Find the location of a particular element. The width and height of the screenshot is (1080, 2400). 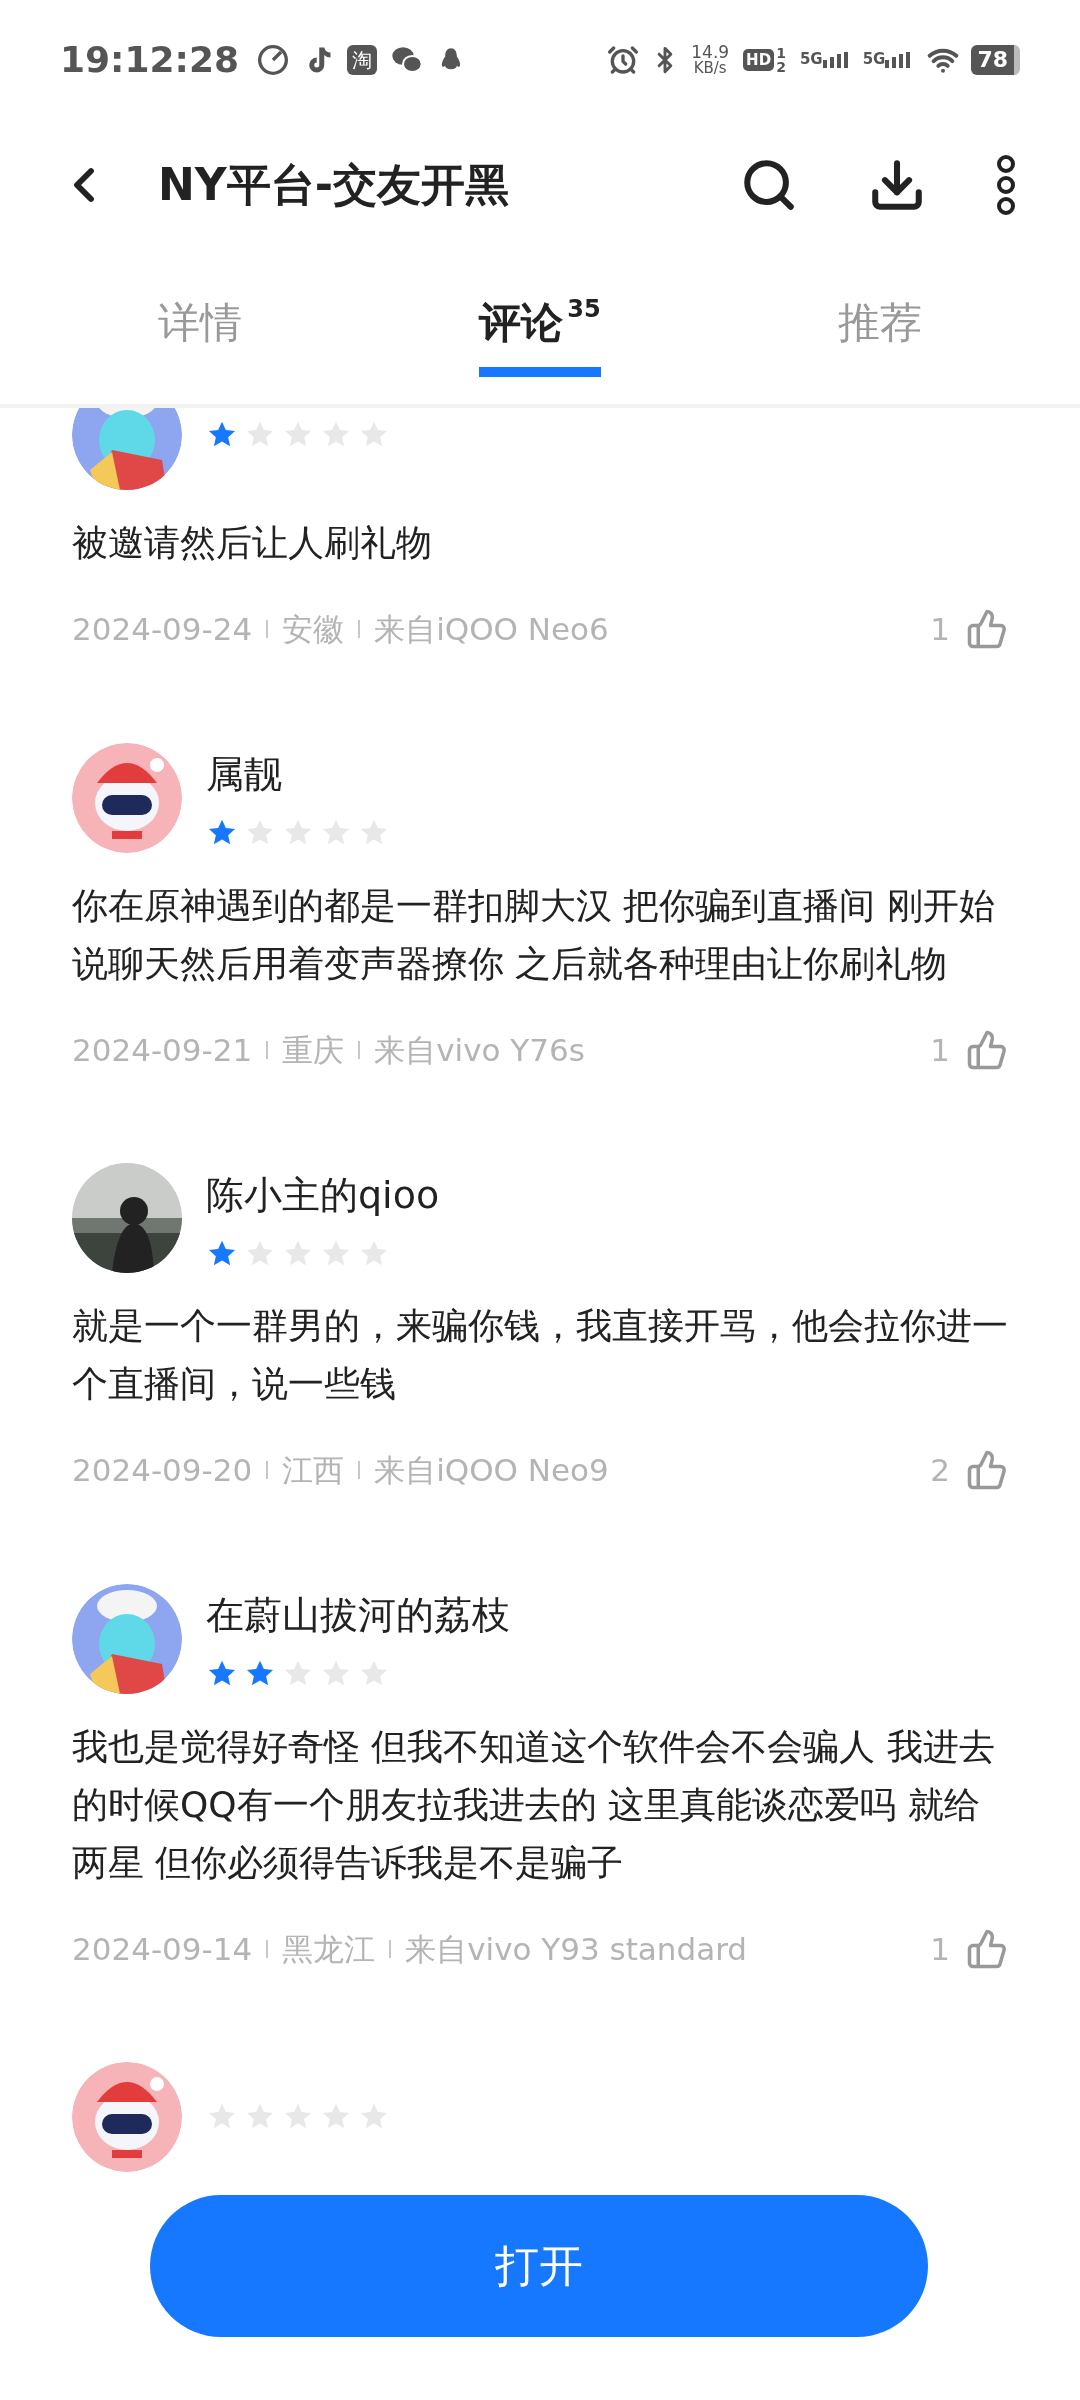

open-button: 打开 is located at coordinates (539, 2266).